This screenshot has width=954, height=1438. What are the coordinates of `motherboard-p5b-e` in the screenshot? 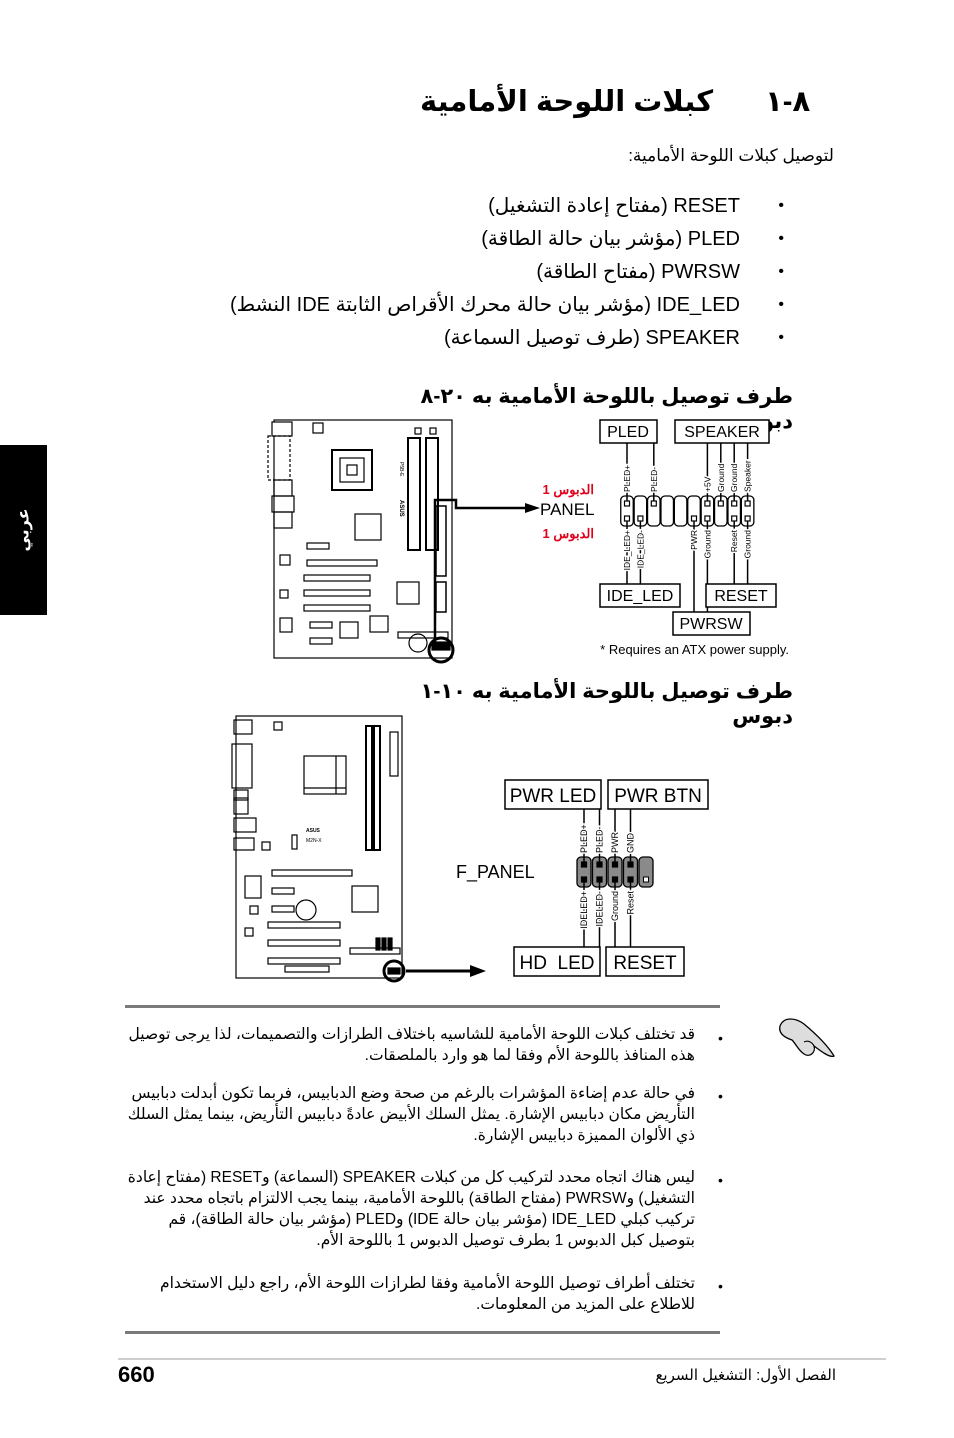 It's located at (361, 541).